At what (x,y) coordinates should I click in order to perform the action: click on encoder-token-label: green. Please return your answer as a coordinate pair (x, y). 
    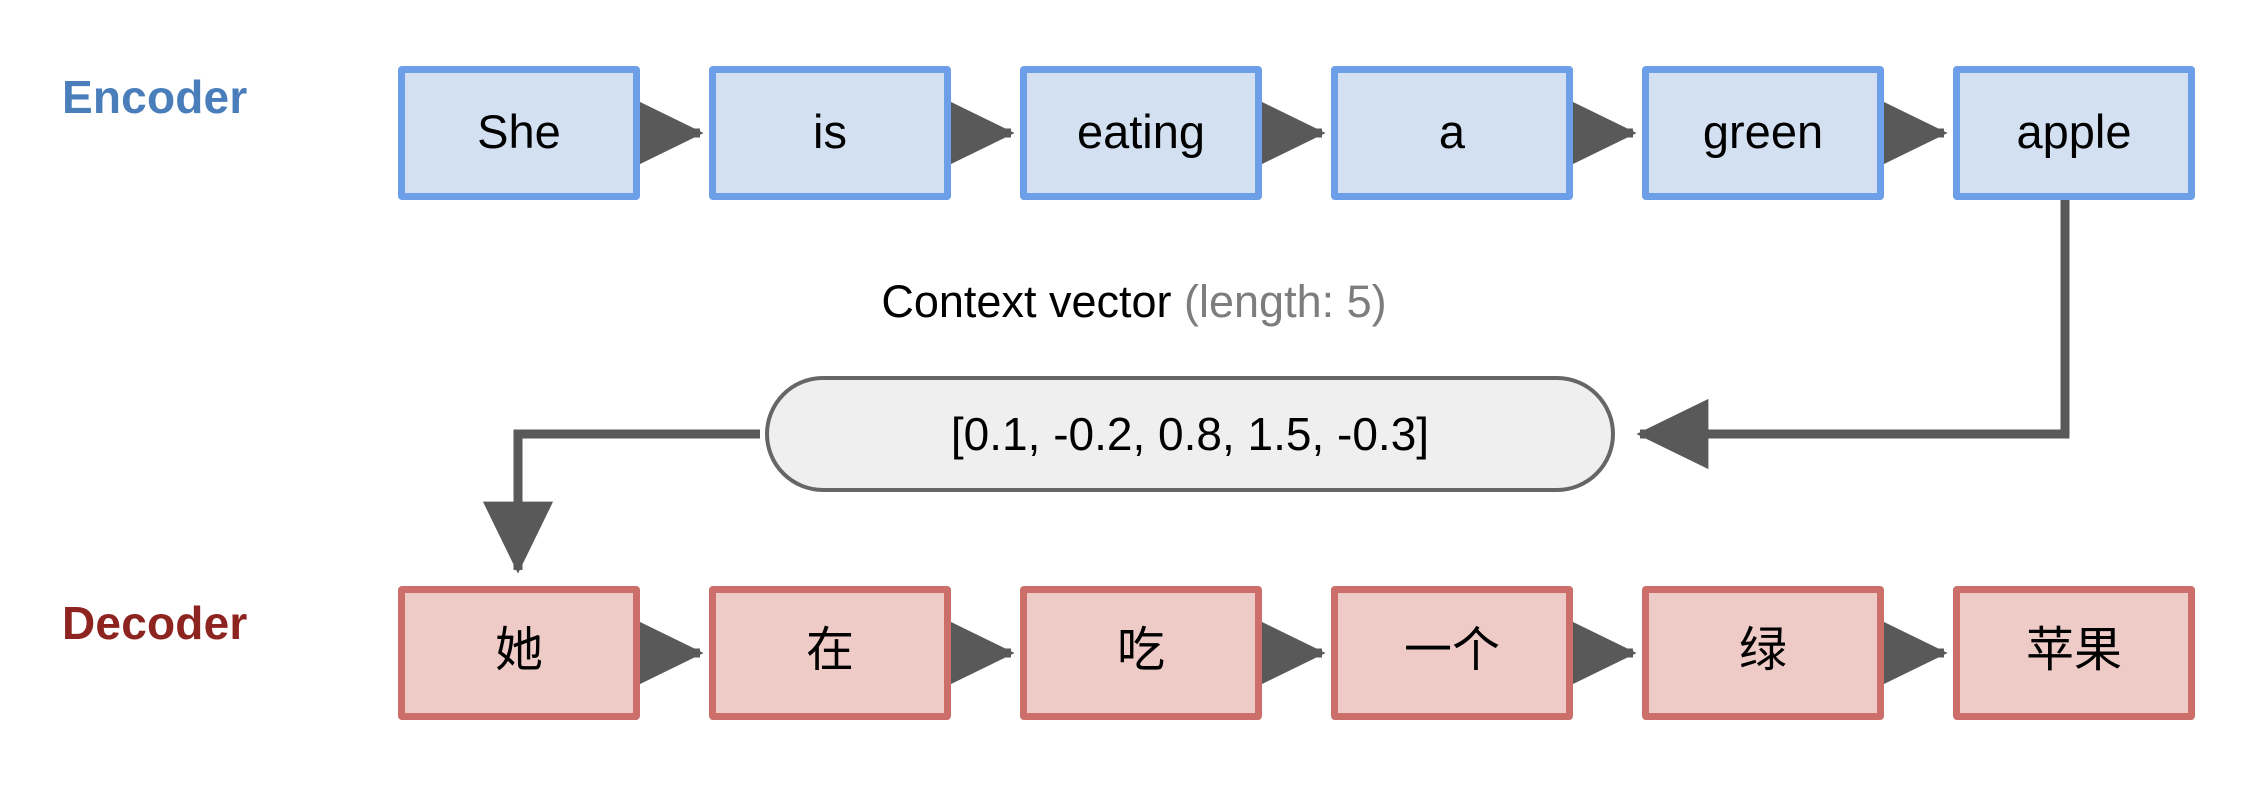
    Looking at the image, I should click on (1763, 131).